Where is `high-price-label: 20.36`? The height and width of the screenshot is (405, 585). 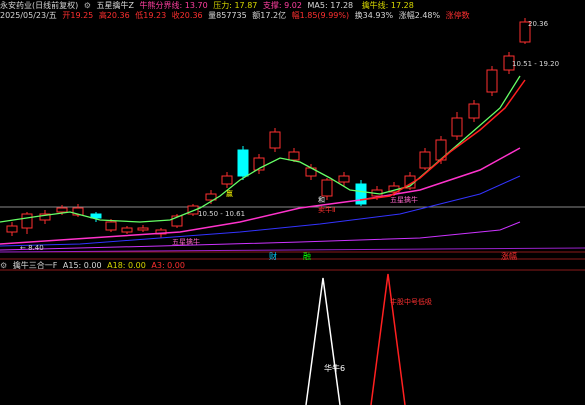 high-price-label: 20.36 is located at coordinates (538, 24).